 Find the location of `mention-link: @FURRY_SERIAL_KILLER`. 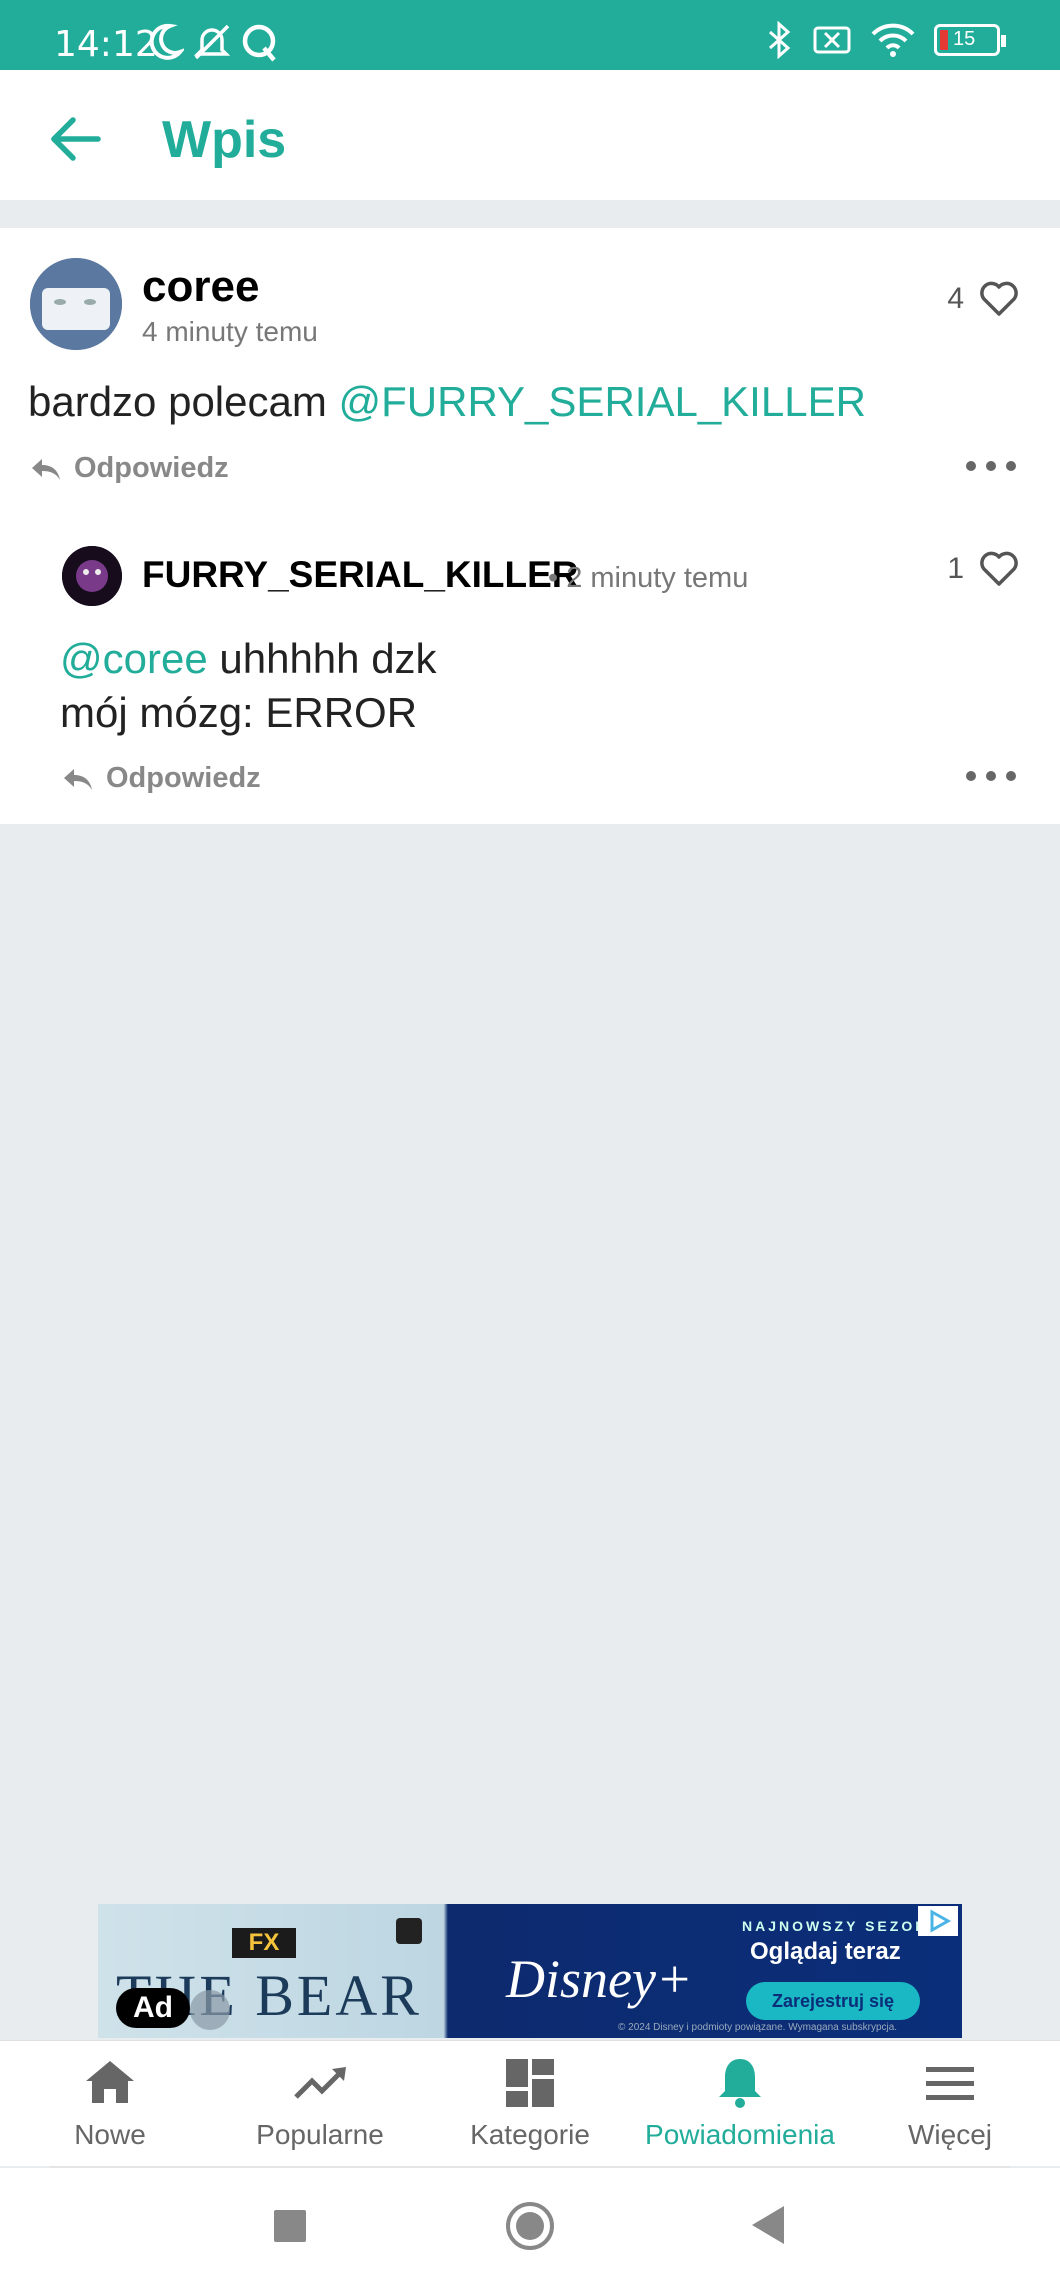

mention-link: @FURRY_SERIAL_KILLER is located at coordinates (602, 401).